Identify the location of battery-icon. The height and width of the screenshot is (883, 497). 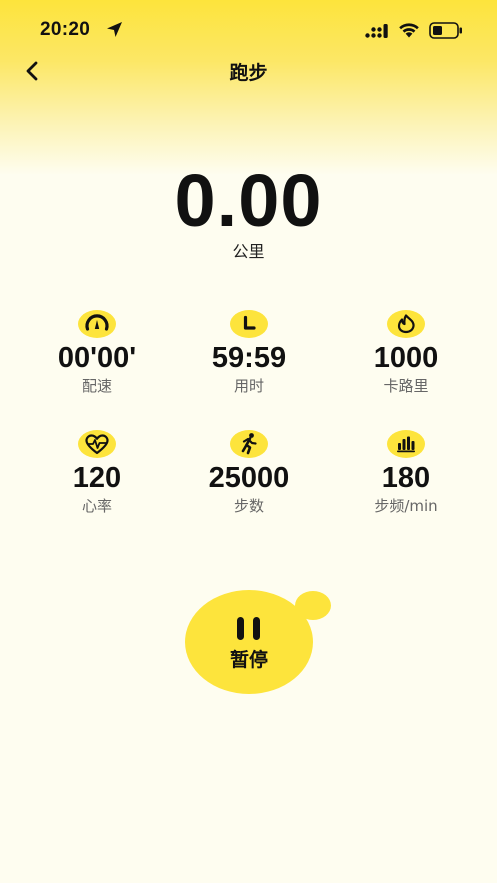
(445, 30).